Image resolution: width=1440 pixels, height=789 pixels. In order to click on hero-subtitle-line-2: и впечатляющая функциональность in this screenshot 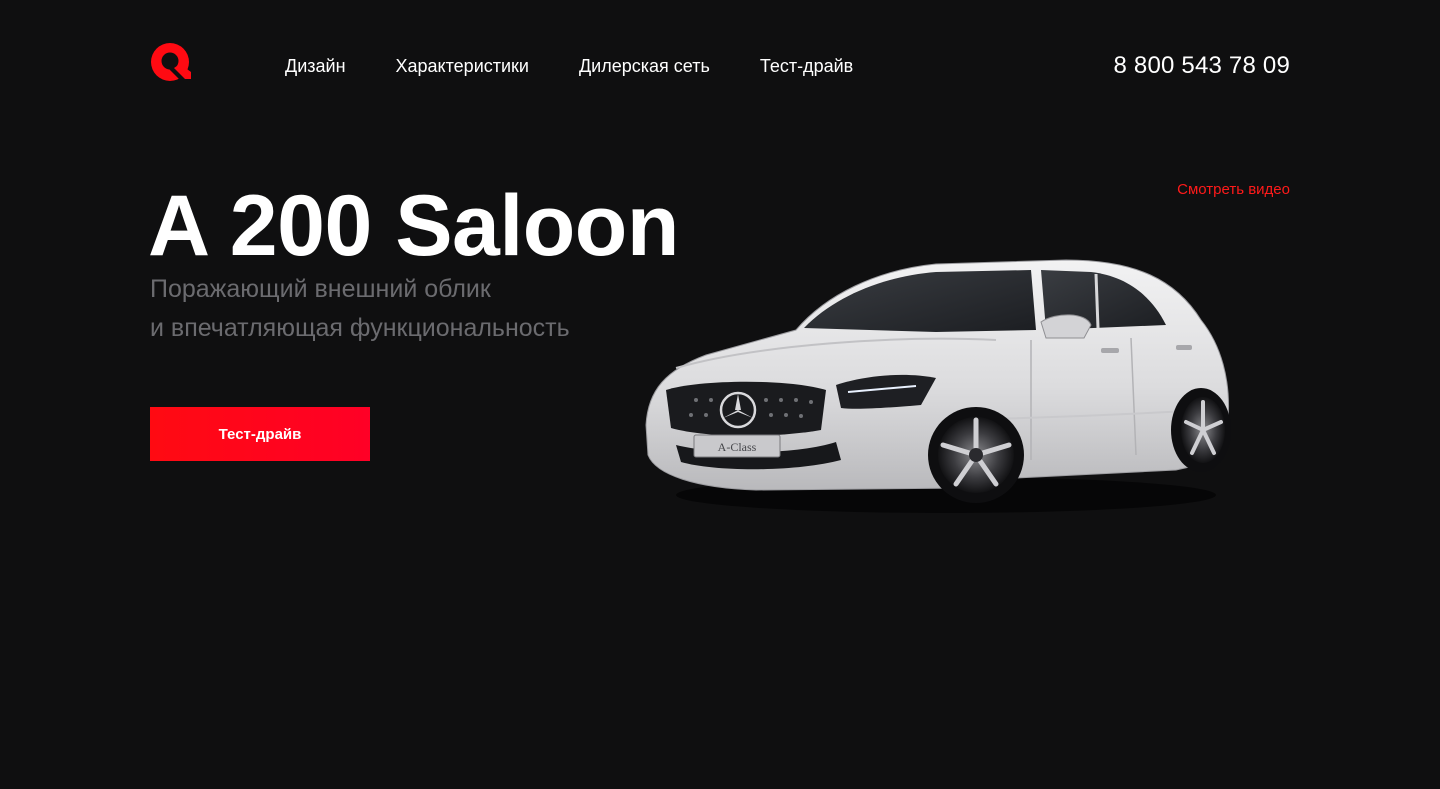, I will do `click(360, 328)`.